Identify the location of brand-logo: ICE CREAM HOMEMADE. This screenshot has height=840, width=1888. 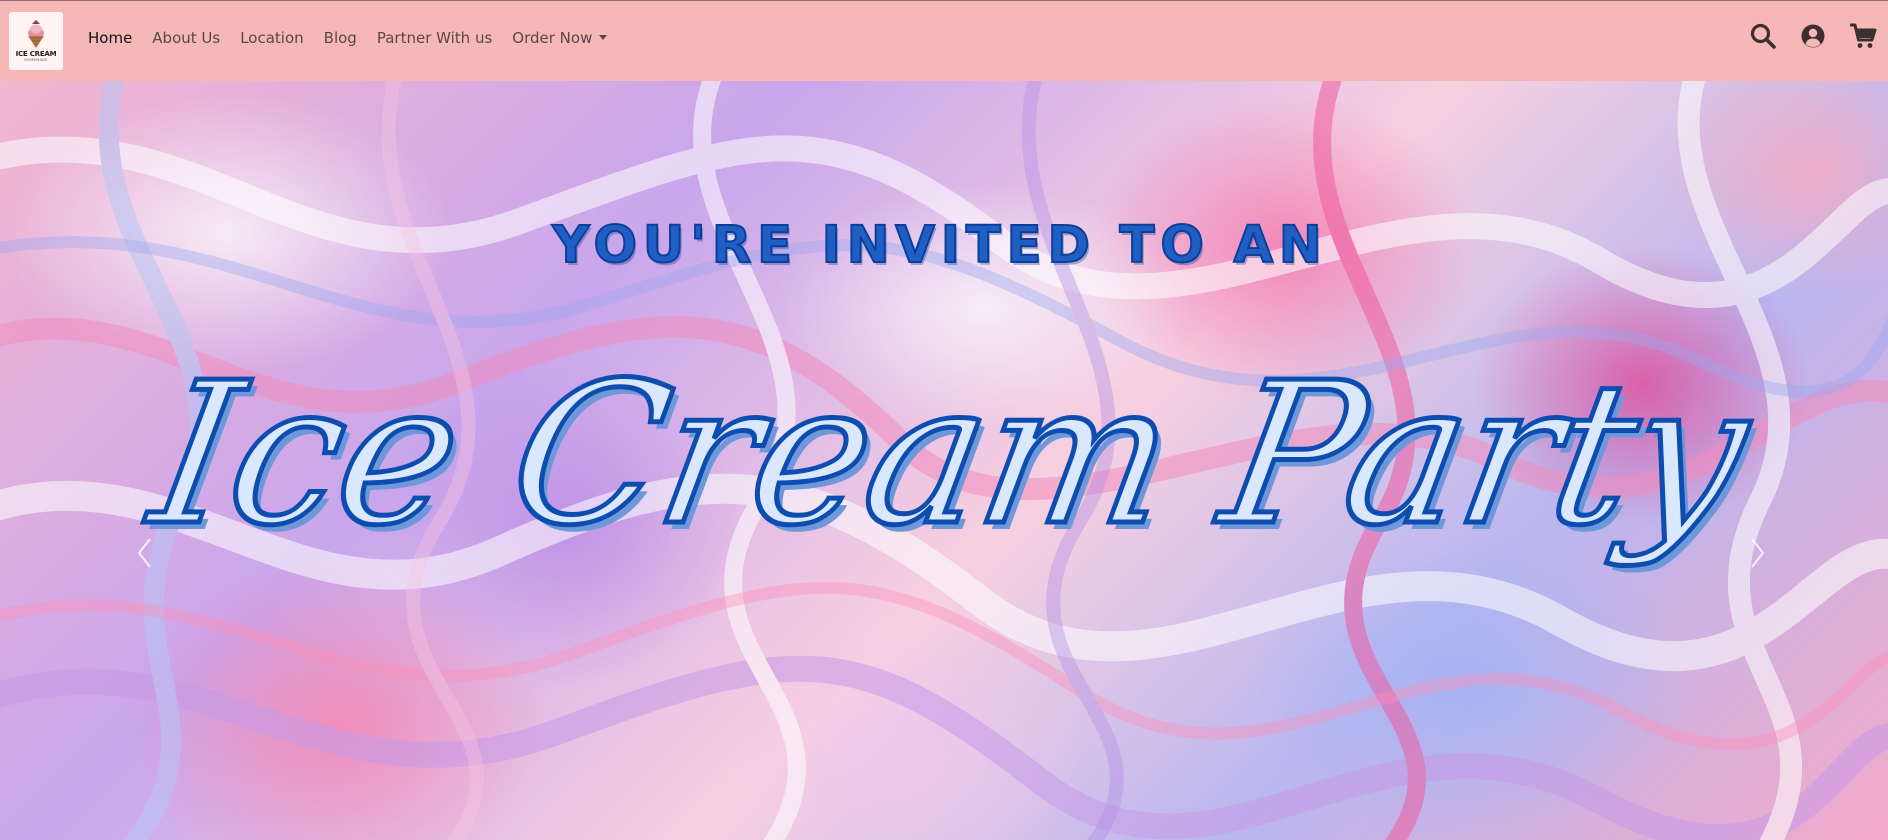
(36, 41).